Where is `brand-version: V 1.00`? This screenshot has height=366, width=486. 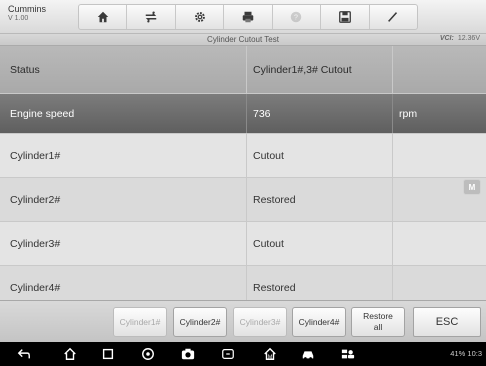 brand-version: V 1.00 is located at coordinates (18, 18).